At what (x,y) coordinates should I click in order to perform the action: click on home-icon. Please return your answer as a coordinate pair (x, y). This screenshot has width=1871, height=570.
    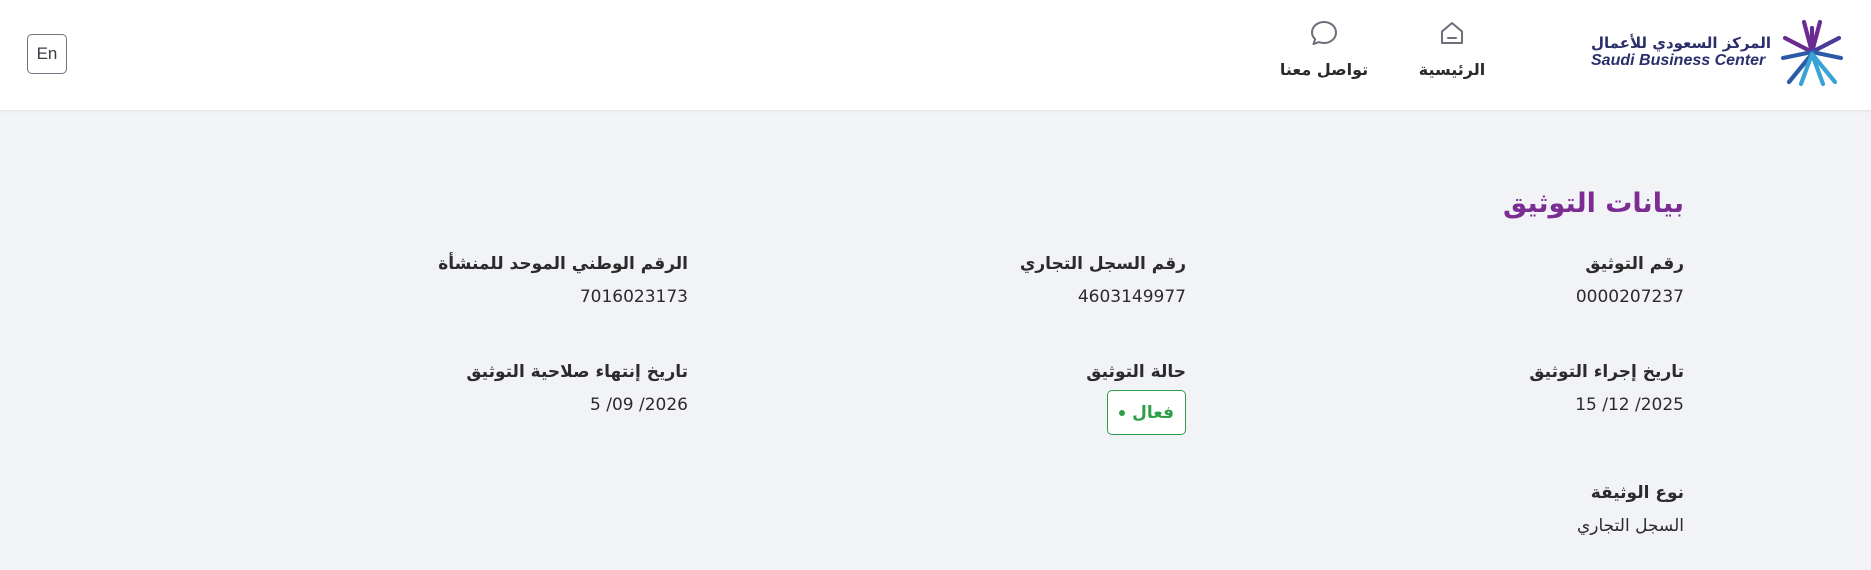
    Looking at the image, I should click on (1452, 33).